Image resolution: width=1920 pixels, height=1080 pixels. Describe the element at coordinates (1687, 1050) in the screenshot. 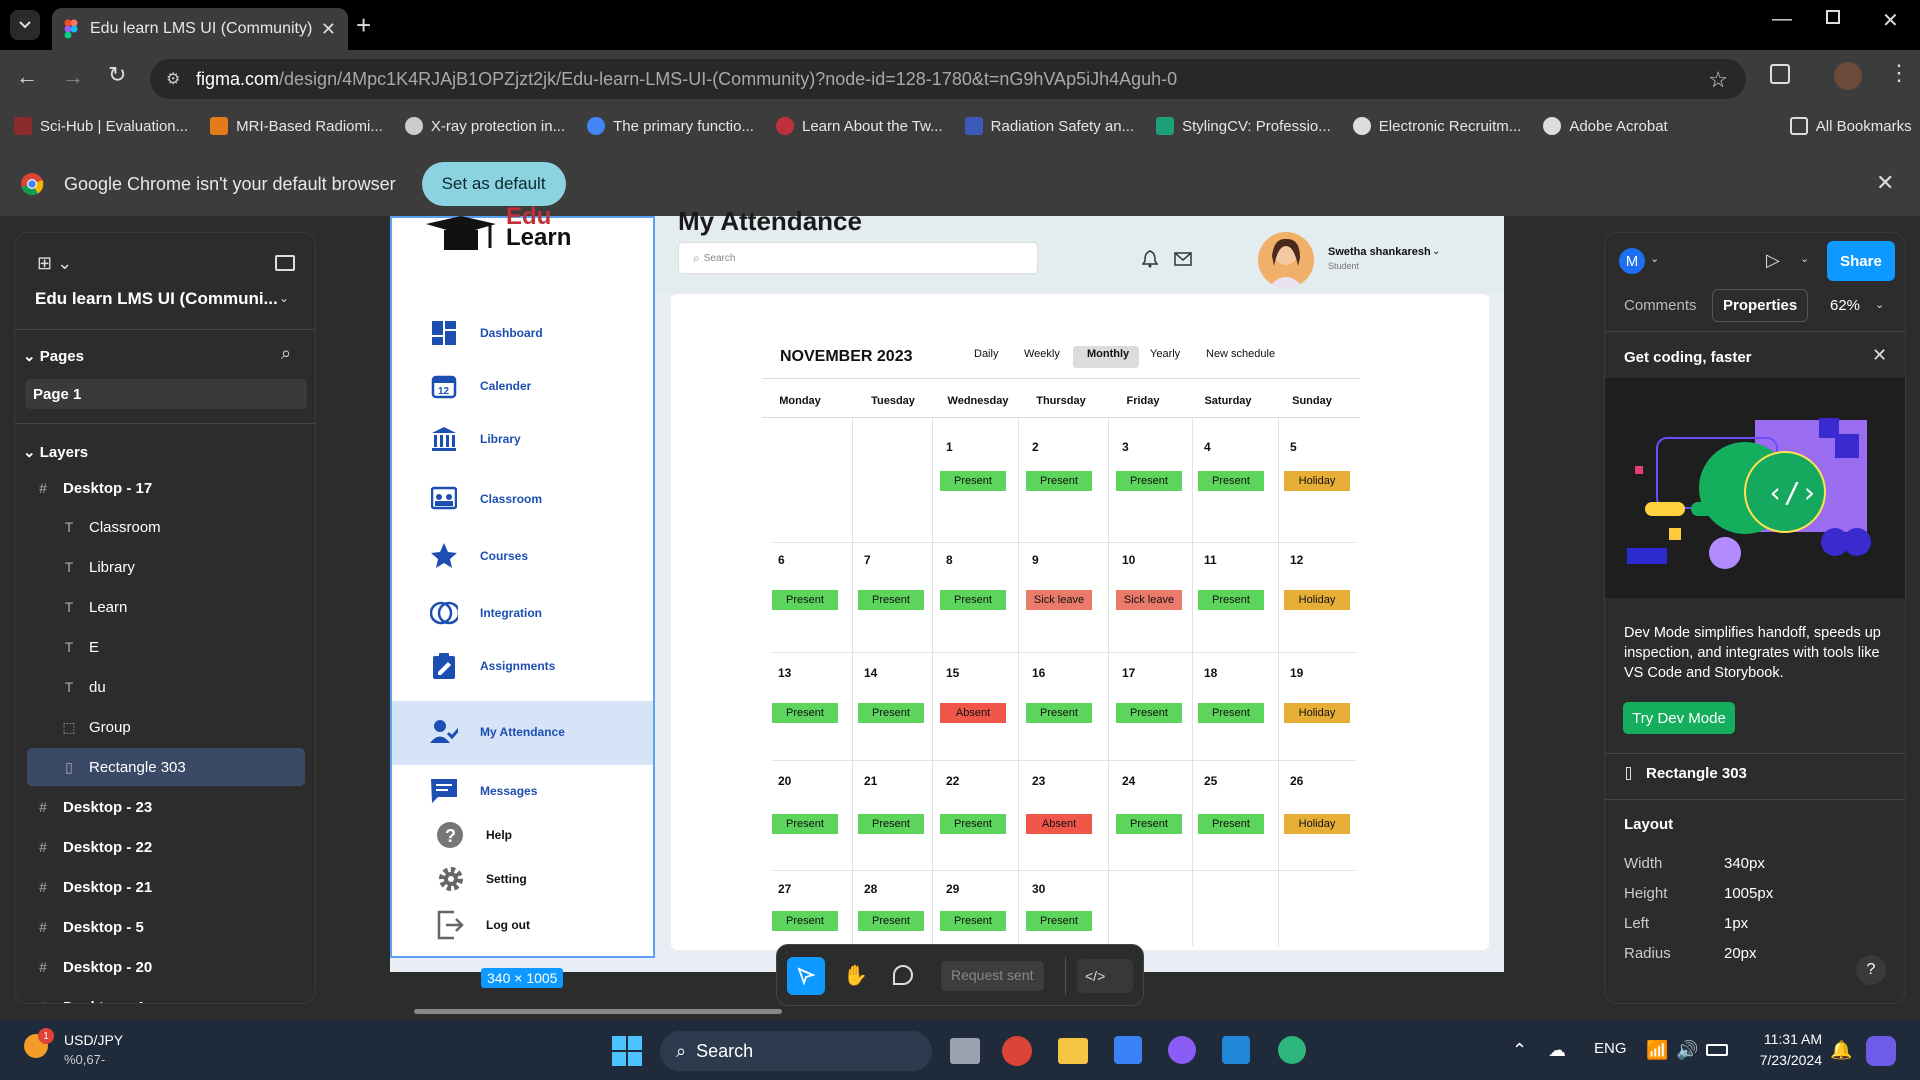

I see `volume-icon: 🔊` at that location.